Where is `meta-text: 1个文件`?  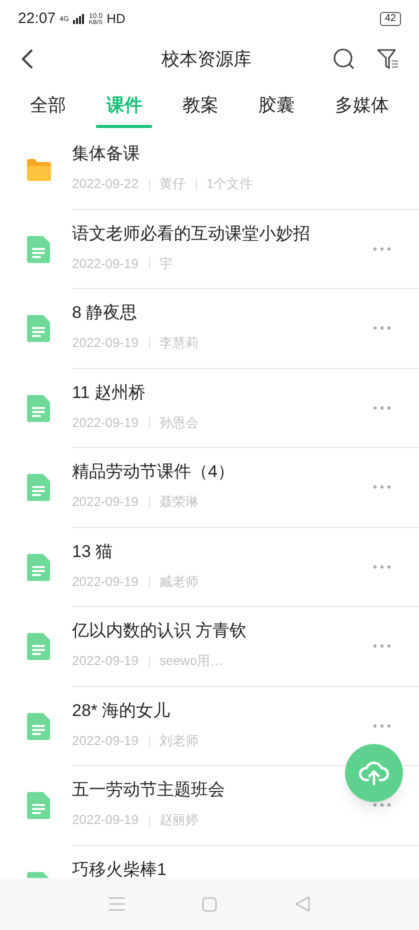
meta-text: 1个文件 is located at coordinates (229, 184).